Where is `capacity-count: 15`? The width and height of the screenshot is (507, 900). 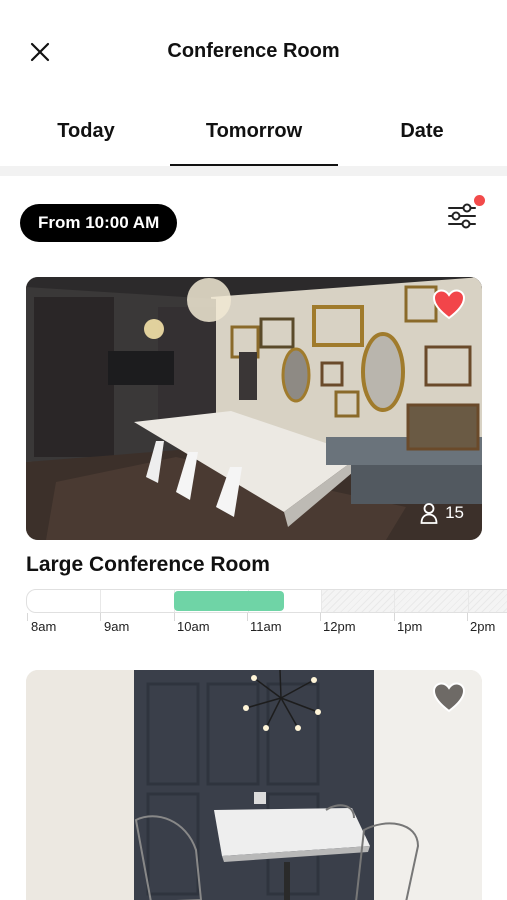
capacity-count: 15 is located at coordinates (454, 512).